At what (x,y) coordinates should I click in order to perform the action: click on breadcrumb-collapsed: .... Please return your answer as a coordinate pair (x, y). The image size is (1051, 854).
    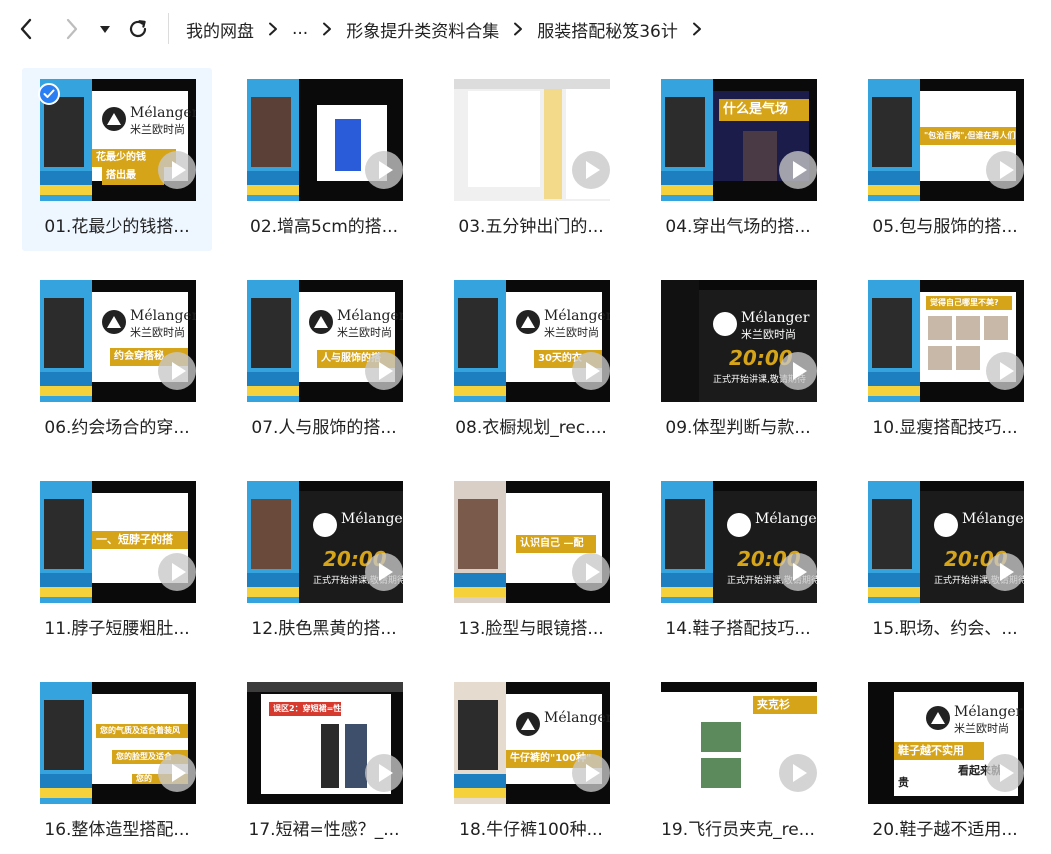
    Looking at the image, I should click on (300, 29).